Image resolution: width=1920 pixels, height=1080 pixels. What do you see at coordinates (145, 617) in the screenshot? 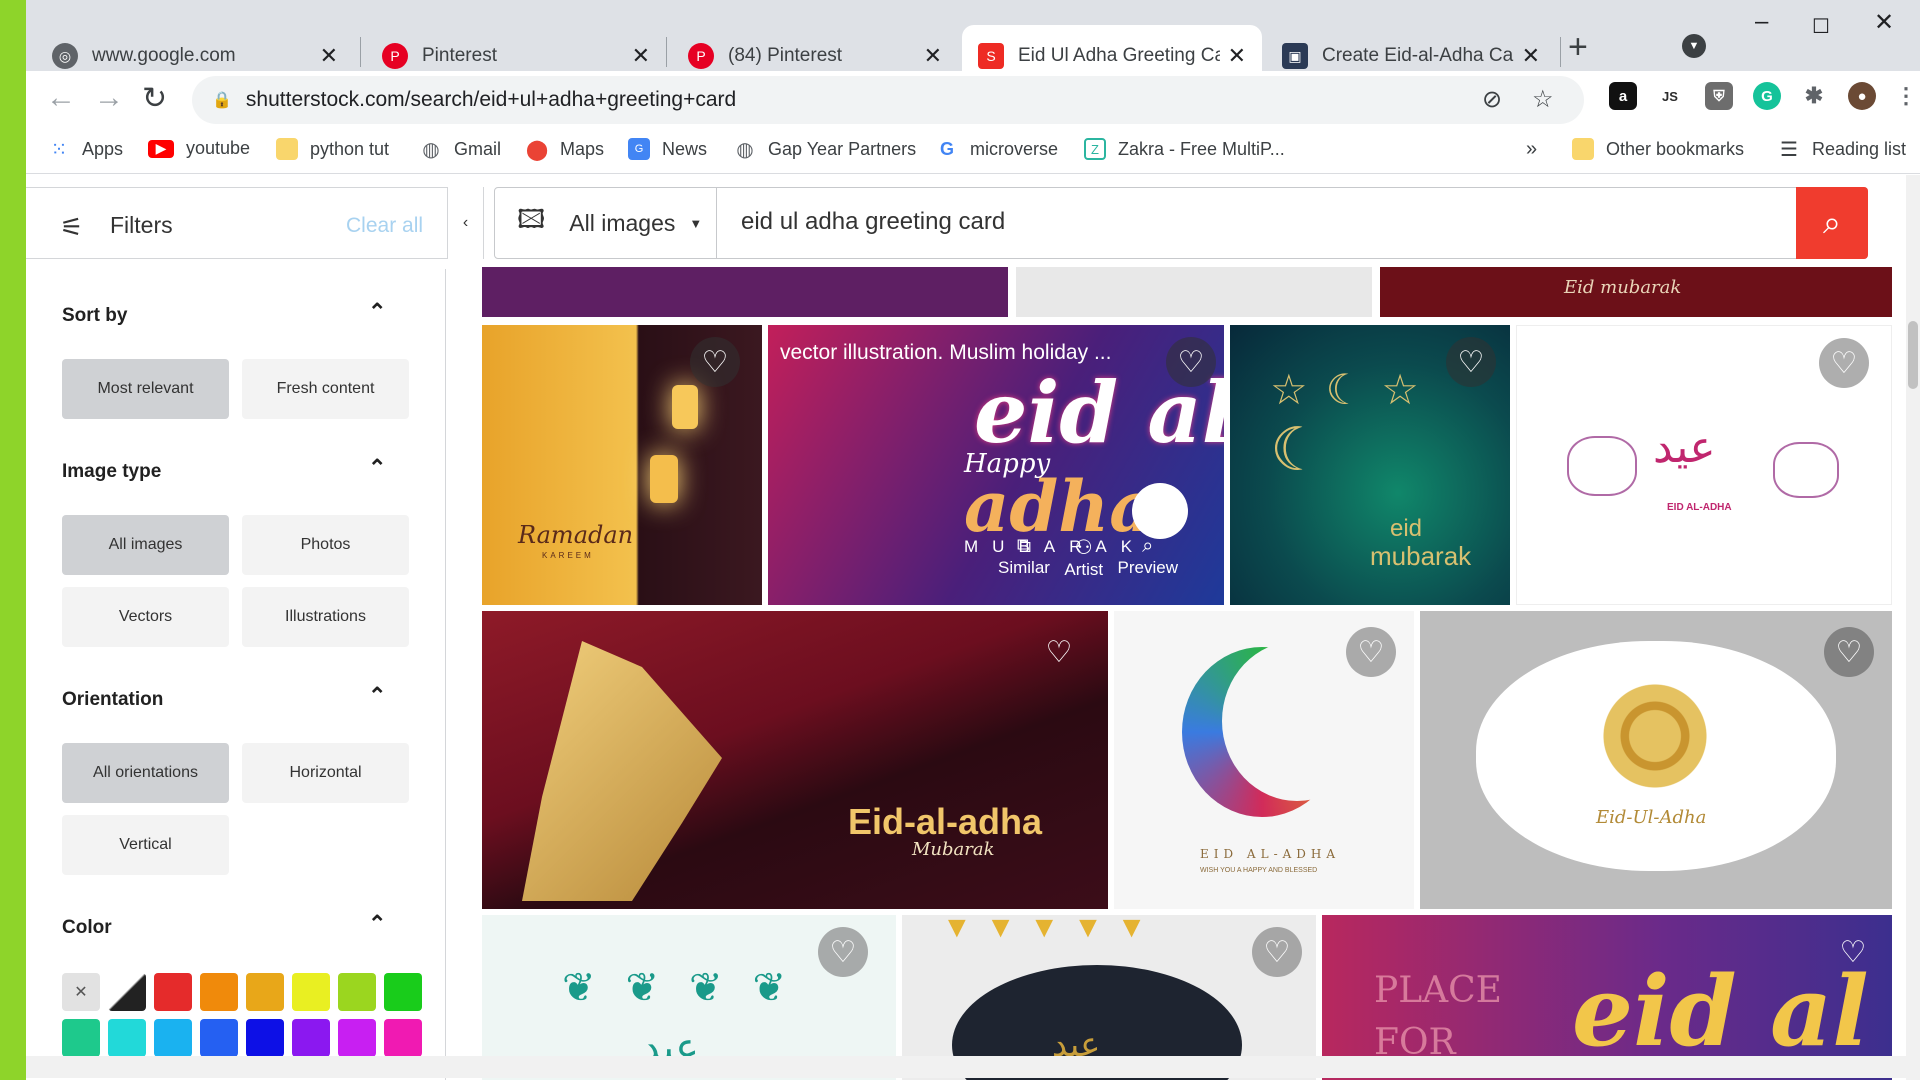
I see `type-vectors: Vectors` at bounding box center [145, 617].